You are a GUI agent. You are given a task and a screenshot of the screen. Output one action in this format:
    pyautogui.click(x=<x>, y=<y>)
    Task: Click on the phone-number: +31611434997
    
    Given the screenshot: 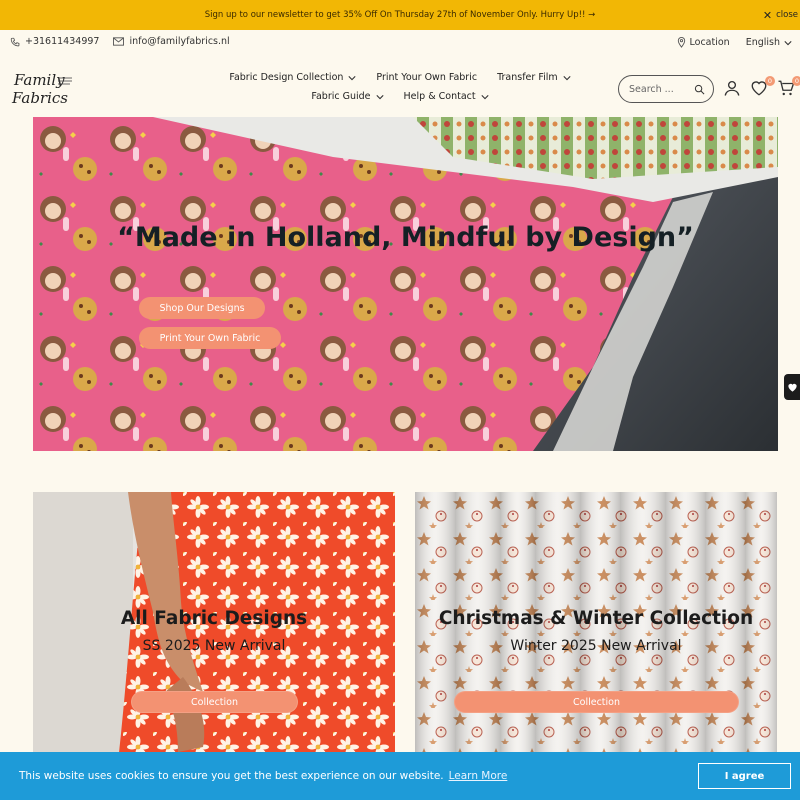 What is the action you would take?
    pyautogui.click(x=62, y=41)
    